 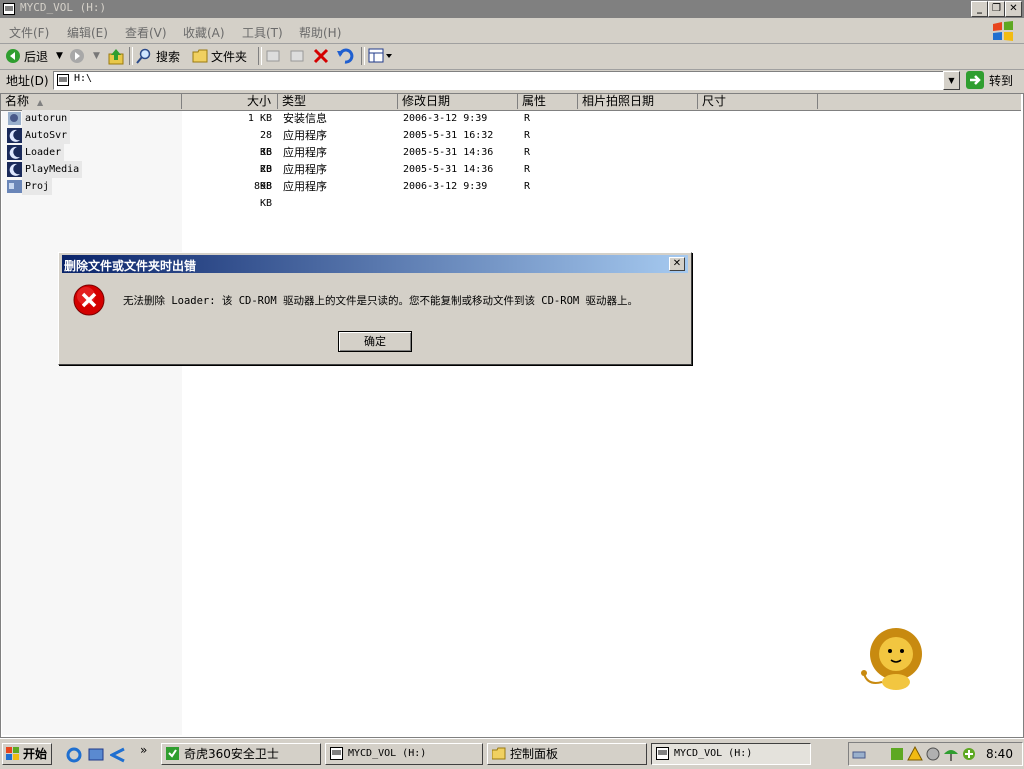 What do you see at coordinates (758, 101) in the screenshot?
I see `column-dimensions: 尺寸` at bounding box center [758, 101].